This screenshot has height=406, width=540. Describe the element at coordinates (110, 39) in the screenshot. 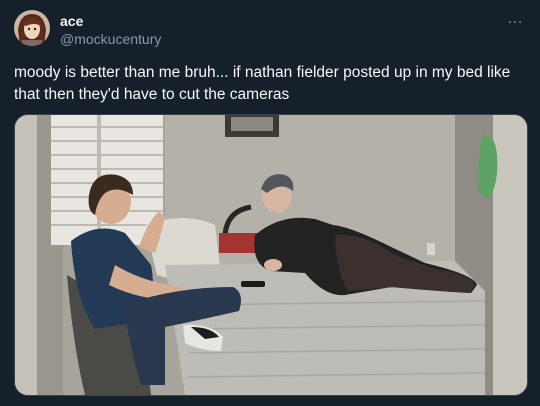

I see `author-handle: @mockucentury` at that location.